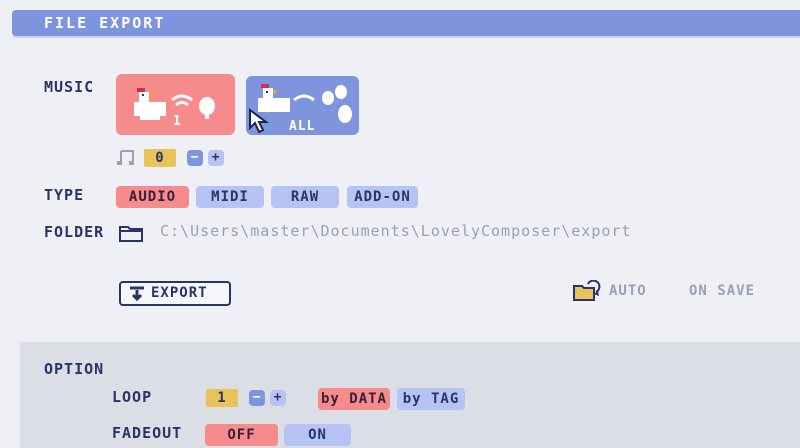 This screenshot has width=800, height=448. What do you see at coordinates (177, 121) in the screenshot?
I see `music-tile-single-caption: 1` at bounding box center [177, 121].